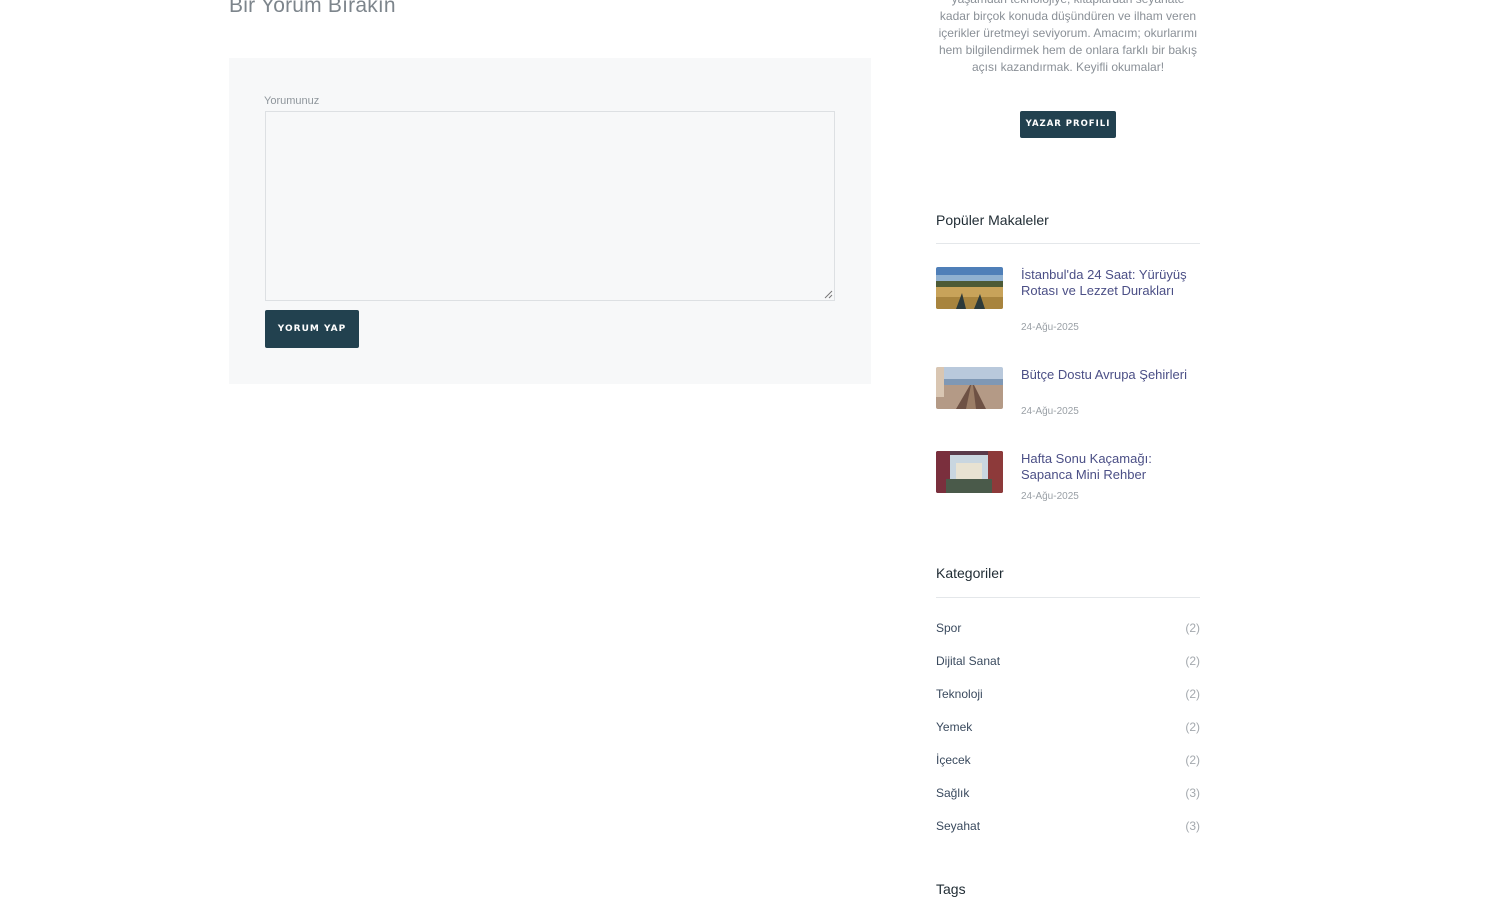 The image size is (1496, 911). Describe the element at coordinates (1068, 794) in the screenshot. I see `category-item: Sağlık (3)` at that location.